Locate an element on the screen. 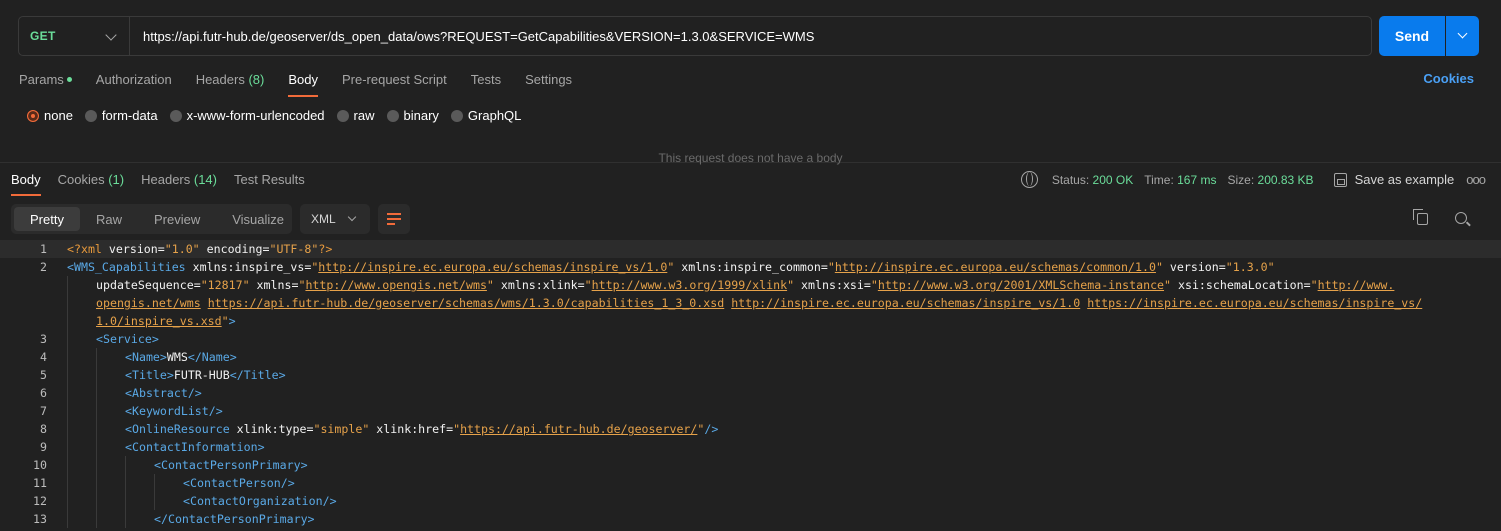 The image size is (1501, 531). token-url: http://www.w3.org/1999/xlink is located at coordinates (689, 285).